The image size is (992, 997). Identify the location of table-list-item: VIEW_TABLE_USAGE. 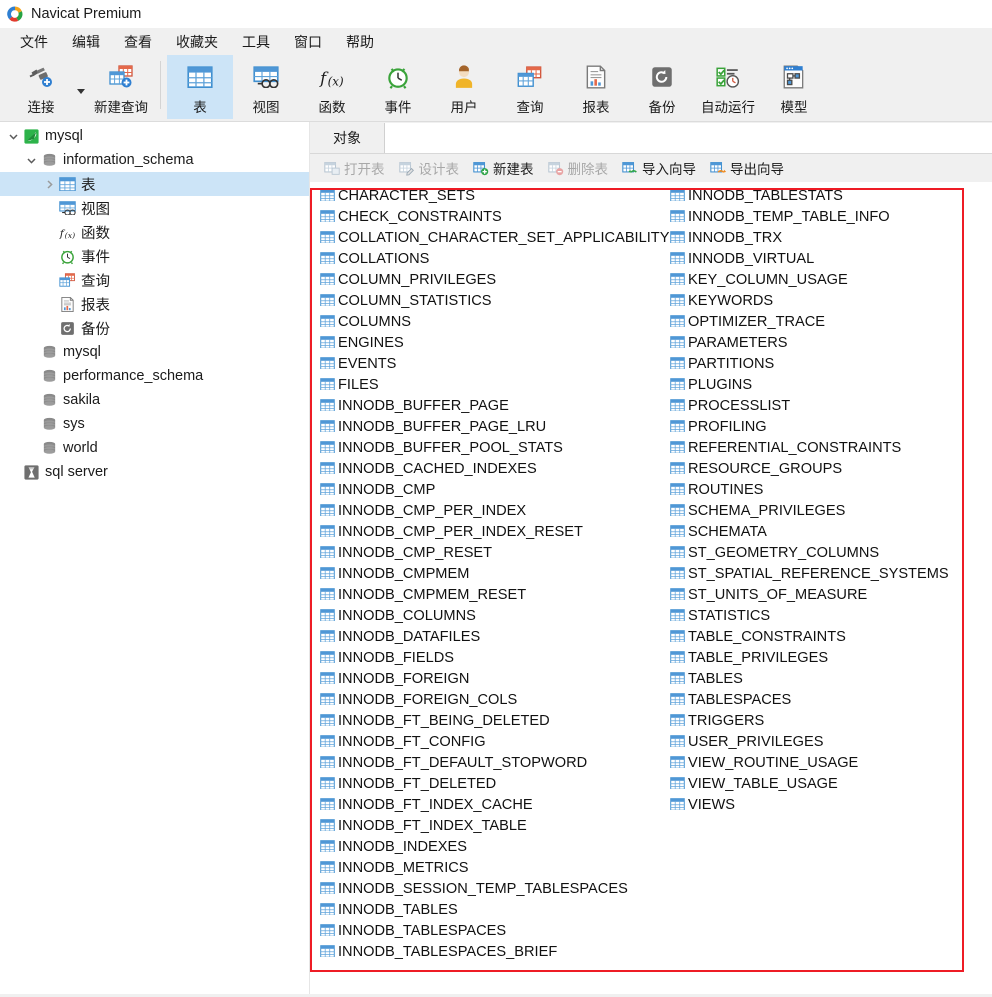
(819, 783).